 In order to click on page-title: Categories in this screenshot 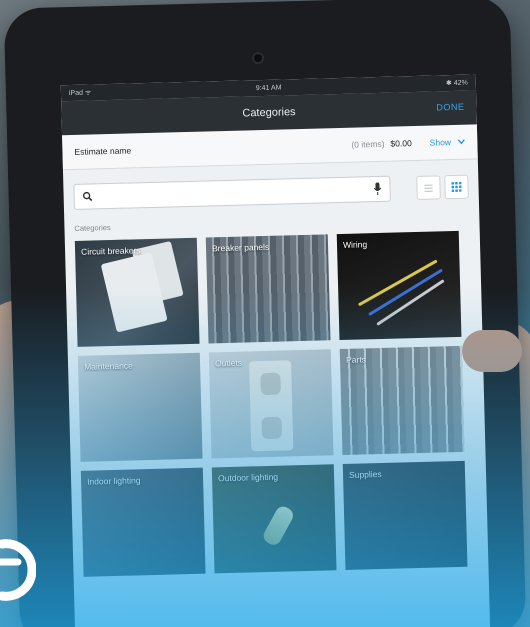, I will do `click(269, 113)`.